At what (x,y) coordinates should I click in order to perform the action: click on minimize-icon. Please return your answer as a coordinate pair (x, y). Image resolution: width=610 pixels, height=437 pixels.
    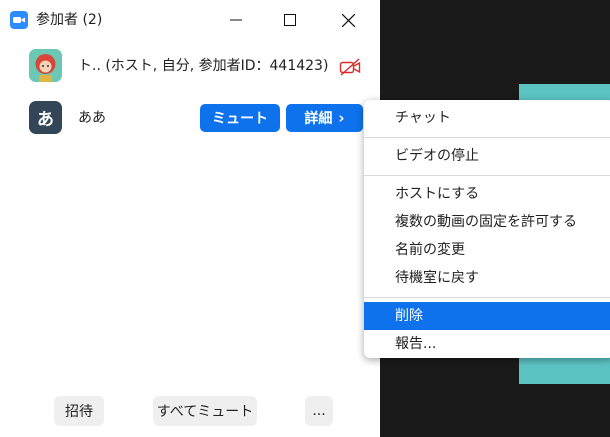
    Looking at the image, I should click on (236, 20).